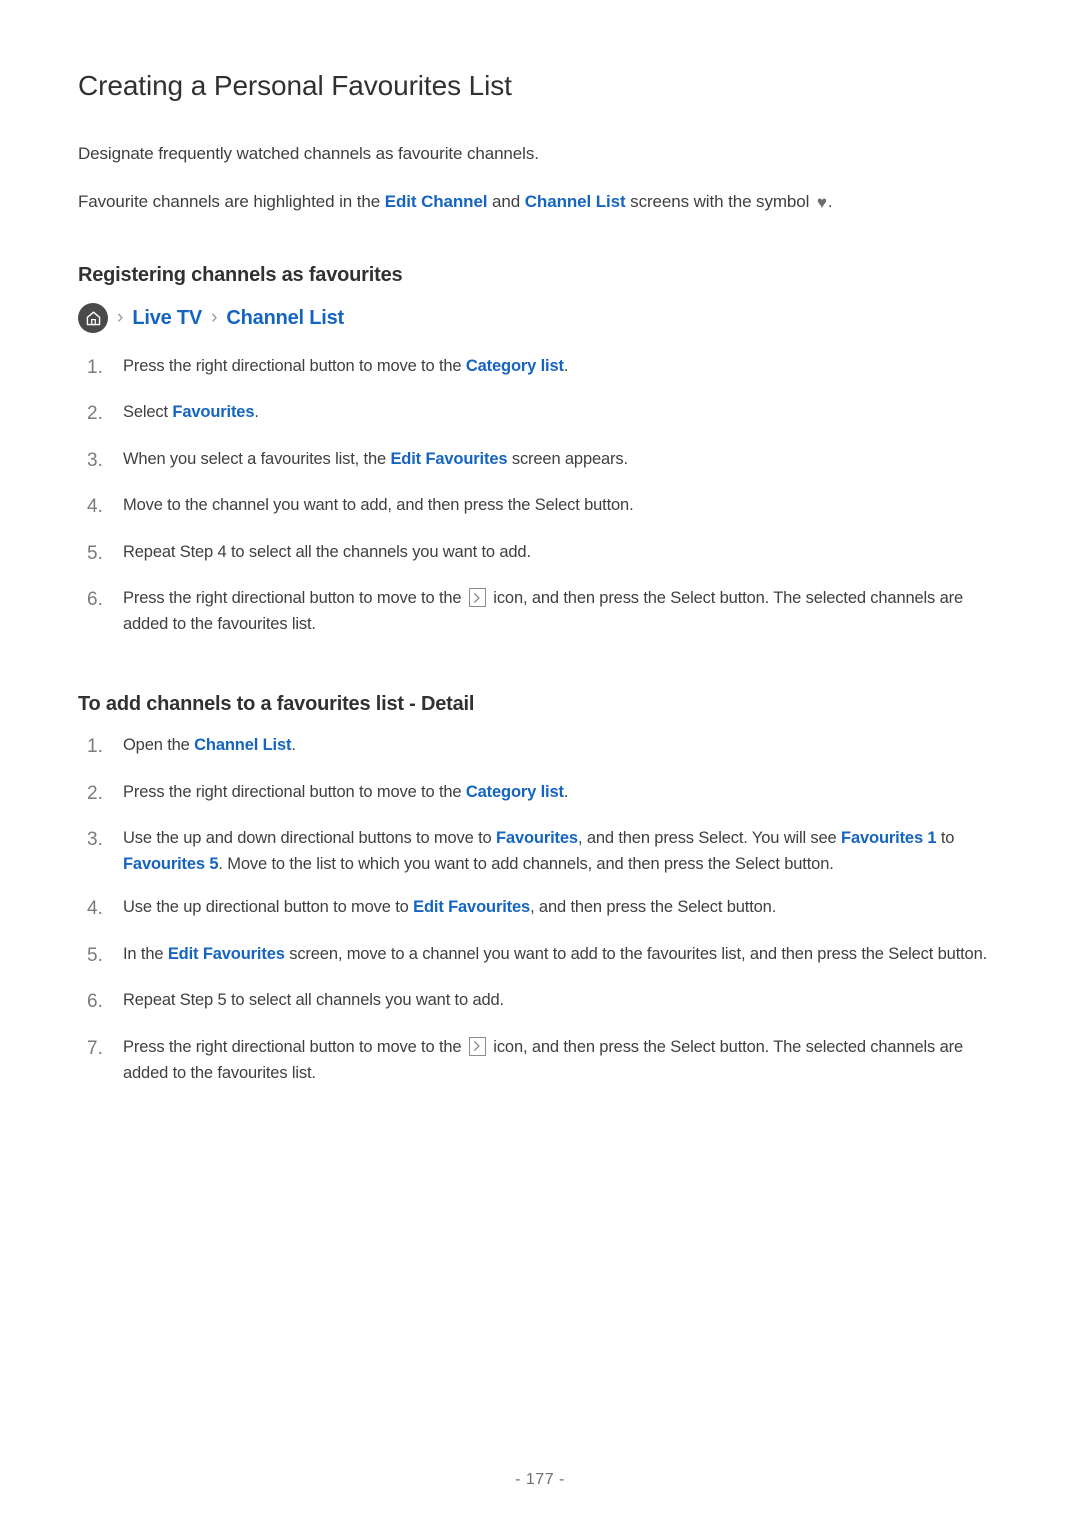 The width and height of the screenshot is (1080, 1527). What do you see at coordinates (945, 838) in the screenshot?
I see `inline-text: to` at bounding box center [945, 838].